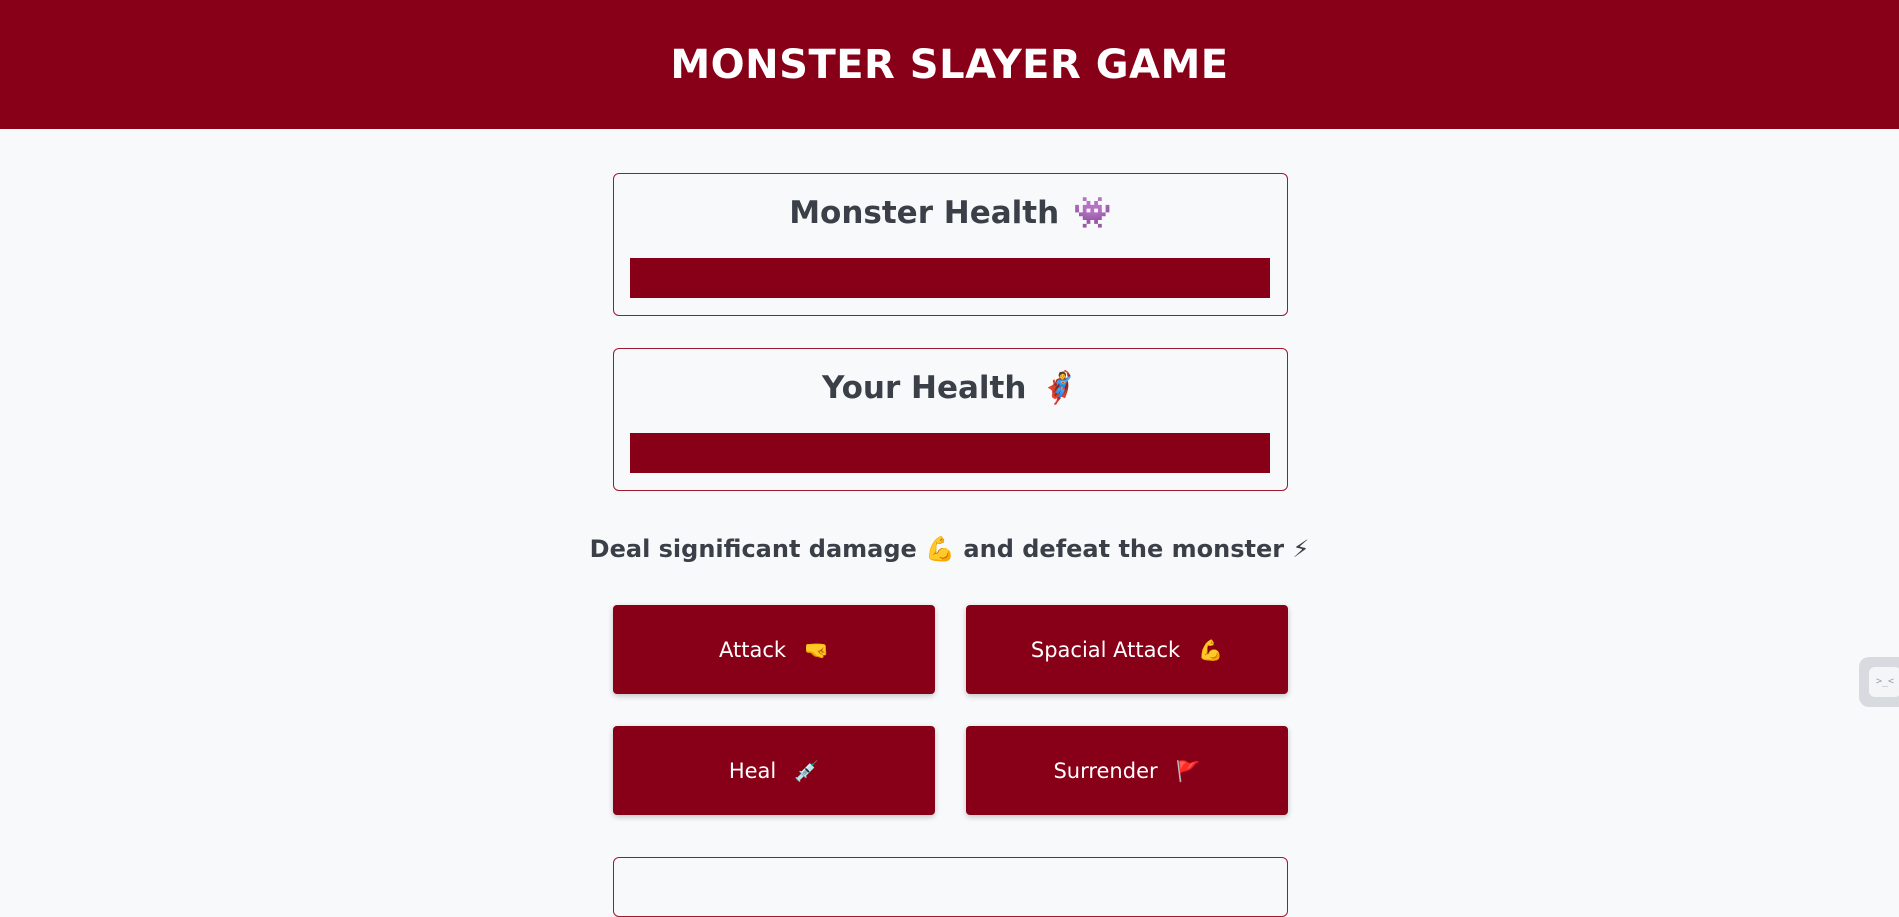 The image size is (1899, 917). I want to click on special-attack-button-label: Spacial Attack, so click(1105, 649).